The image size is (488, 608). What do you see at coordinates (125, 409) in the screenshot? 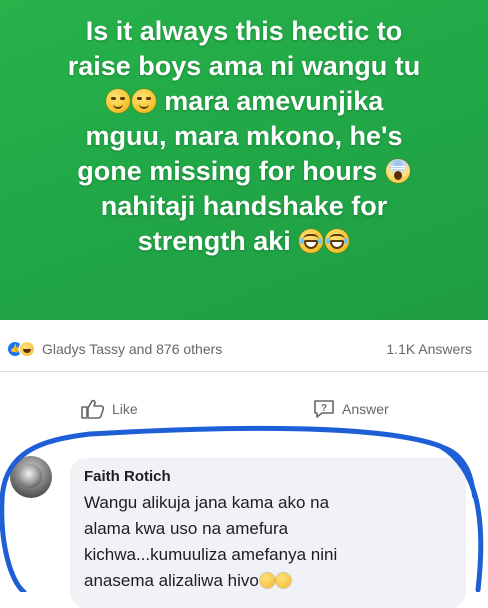
I see `like-button-label: Like` at bounding box center [125, 409].